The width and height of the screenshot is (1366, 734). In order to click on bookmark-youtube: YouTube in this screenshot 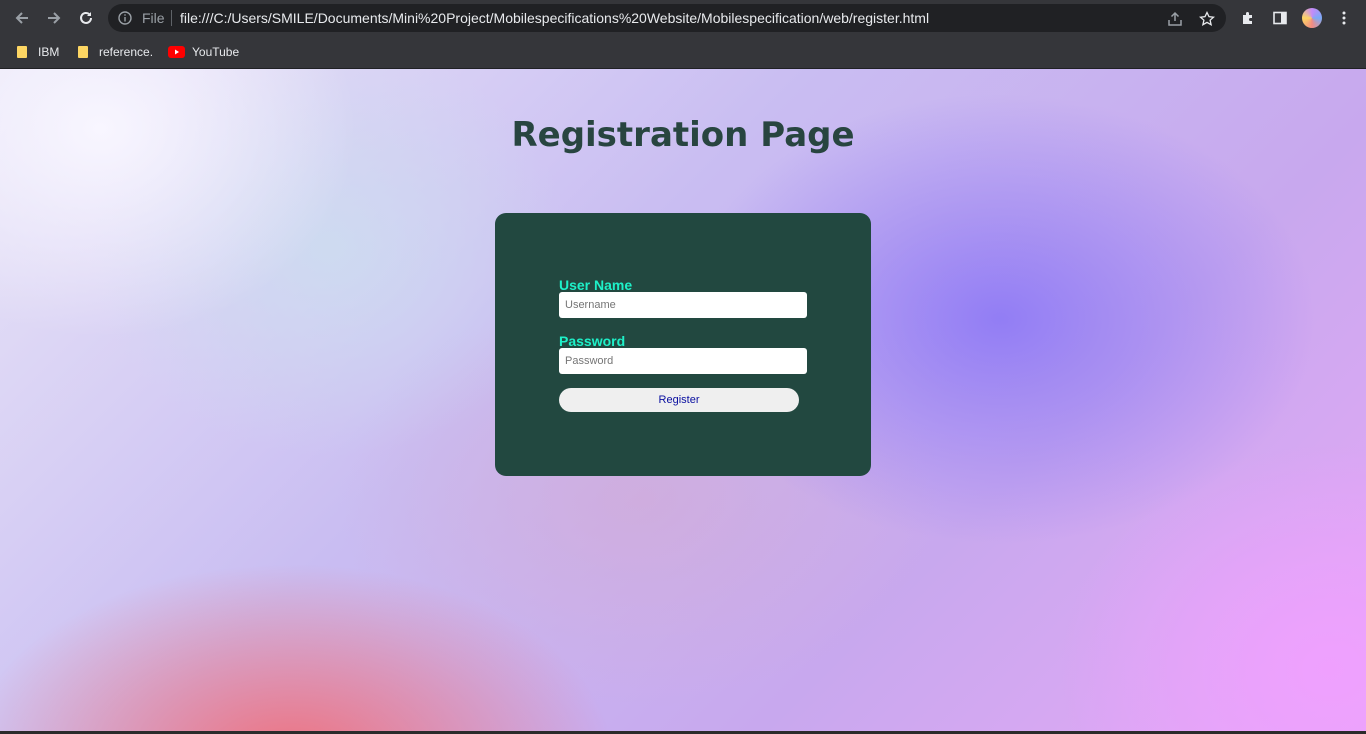, I will do `click(203, 52)`.